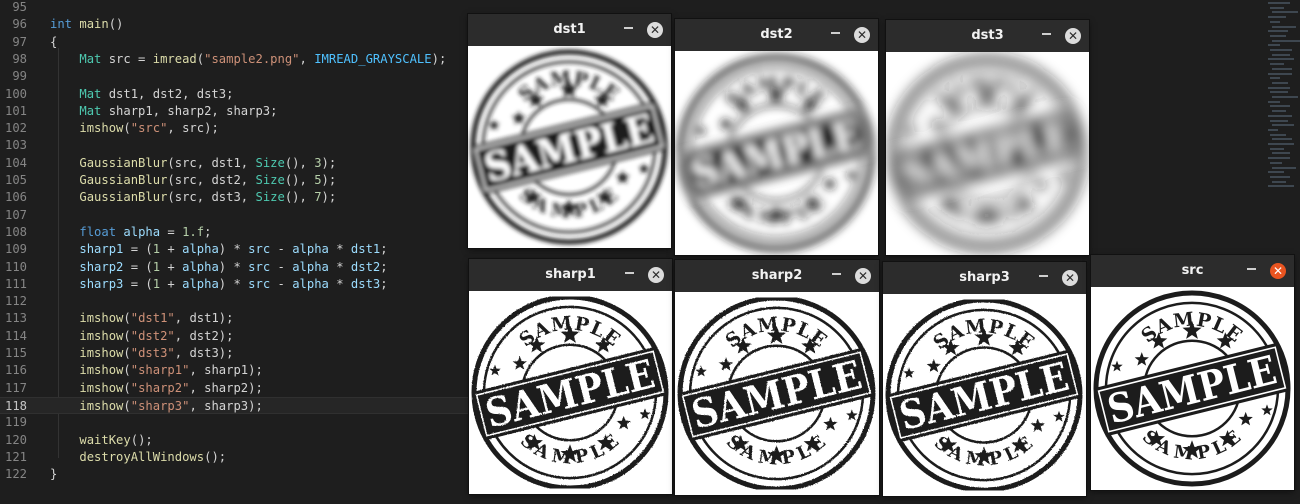 The image size is (1300, 504). What do you see at coordinates (61, 24) in the screenshot?
I see `code-token: int` at bounding box center [61, 24].